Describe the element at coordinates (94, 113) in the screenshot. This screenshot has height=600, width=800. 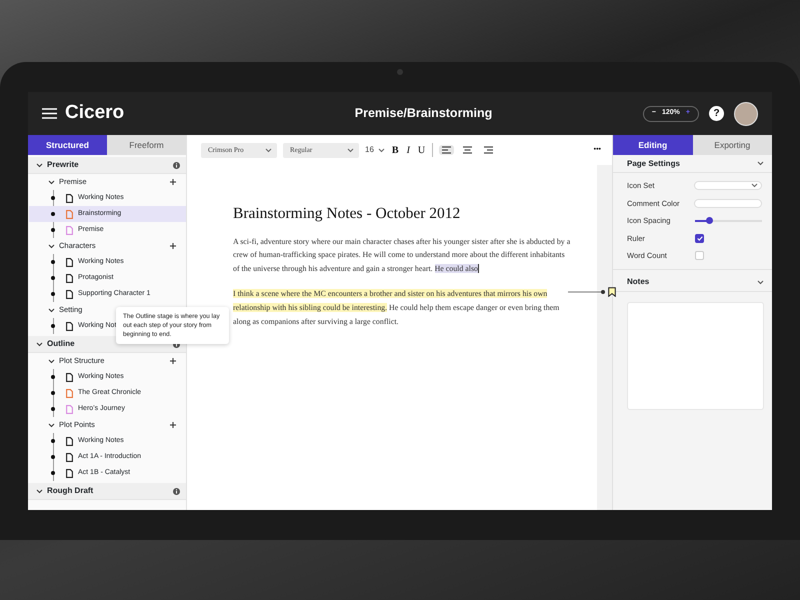
I see `app-logo: Cicero` at that location.